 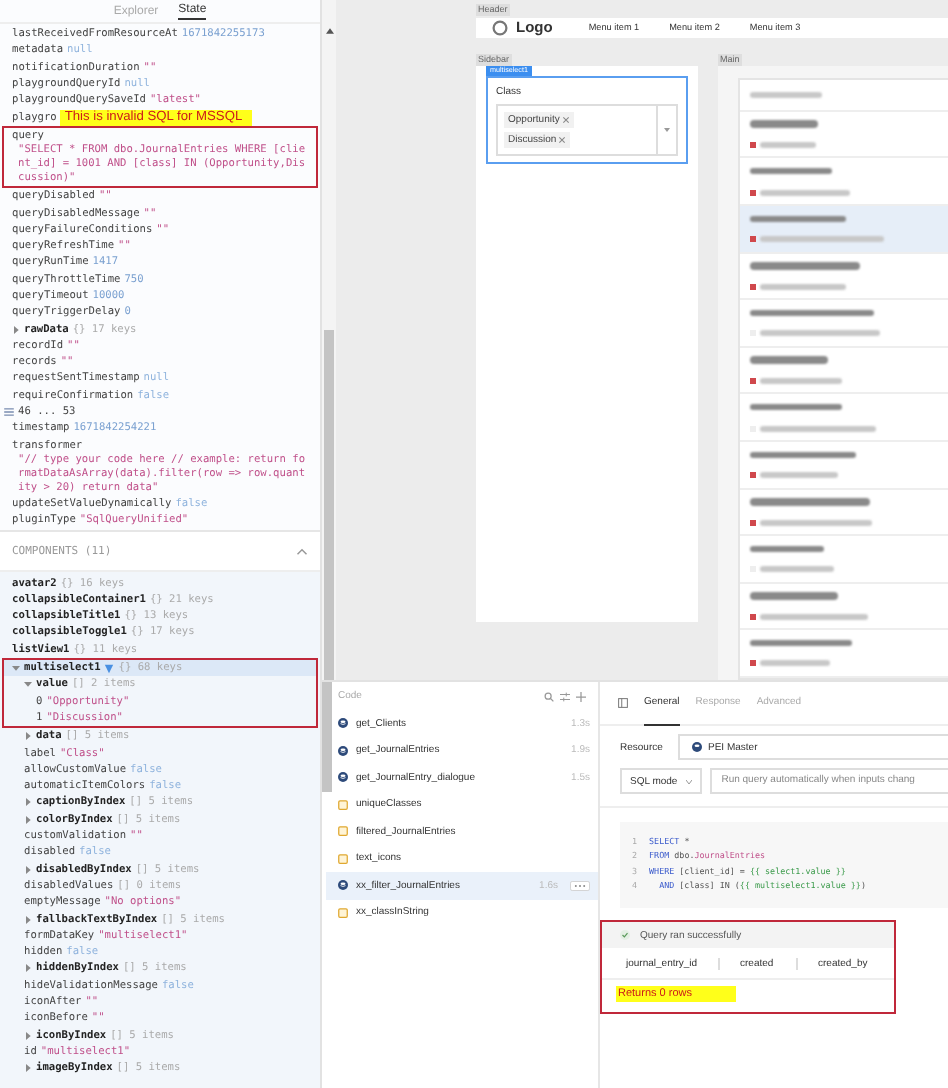 What do you see at coordinates (549, 696) in the screenshot?
I see `search-icon` at bounding box center [549, 696].